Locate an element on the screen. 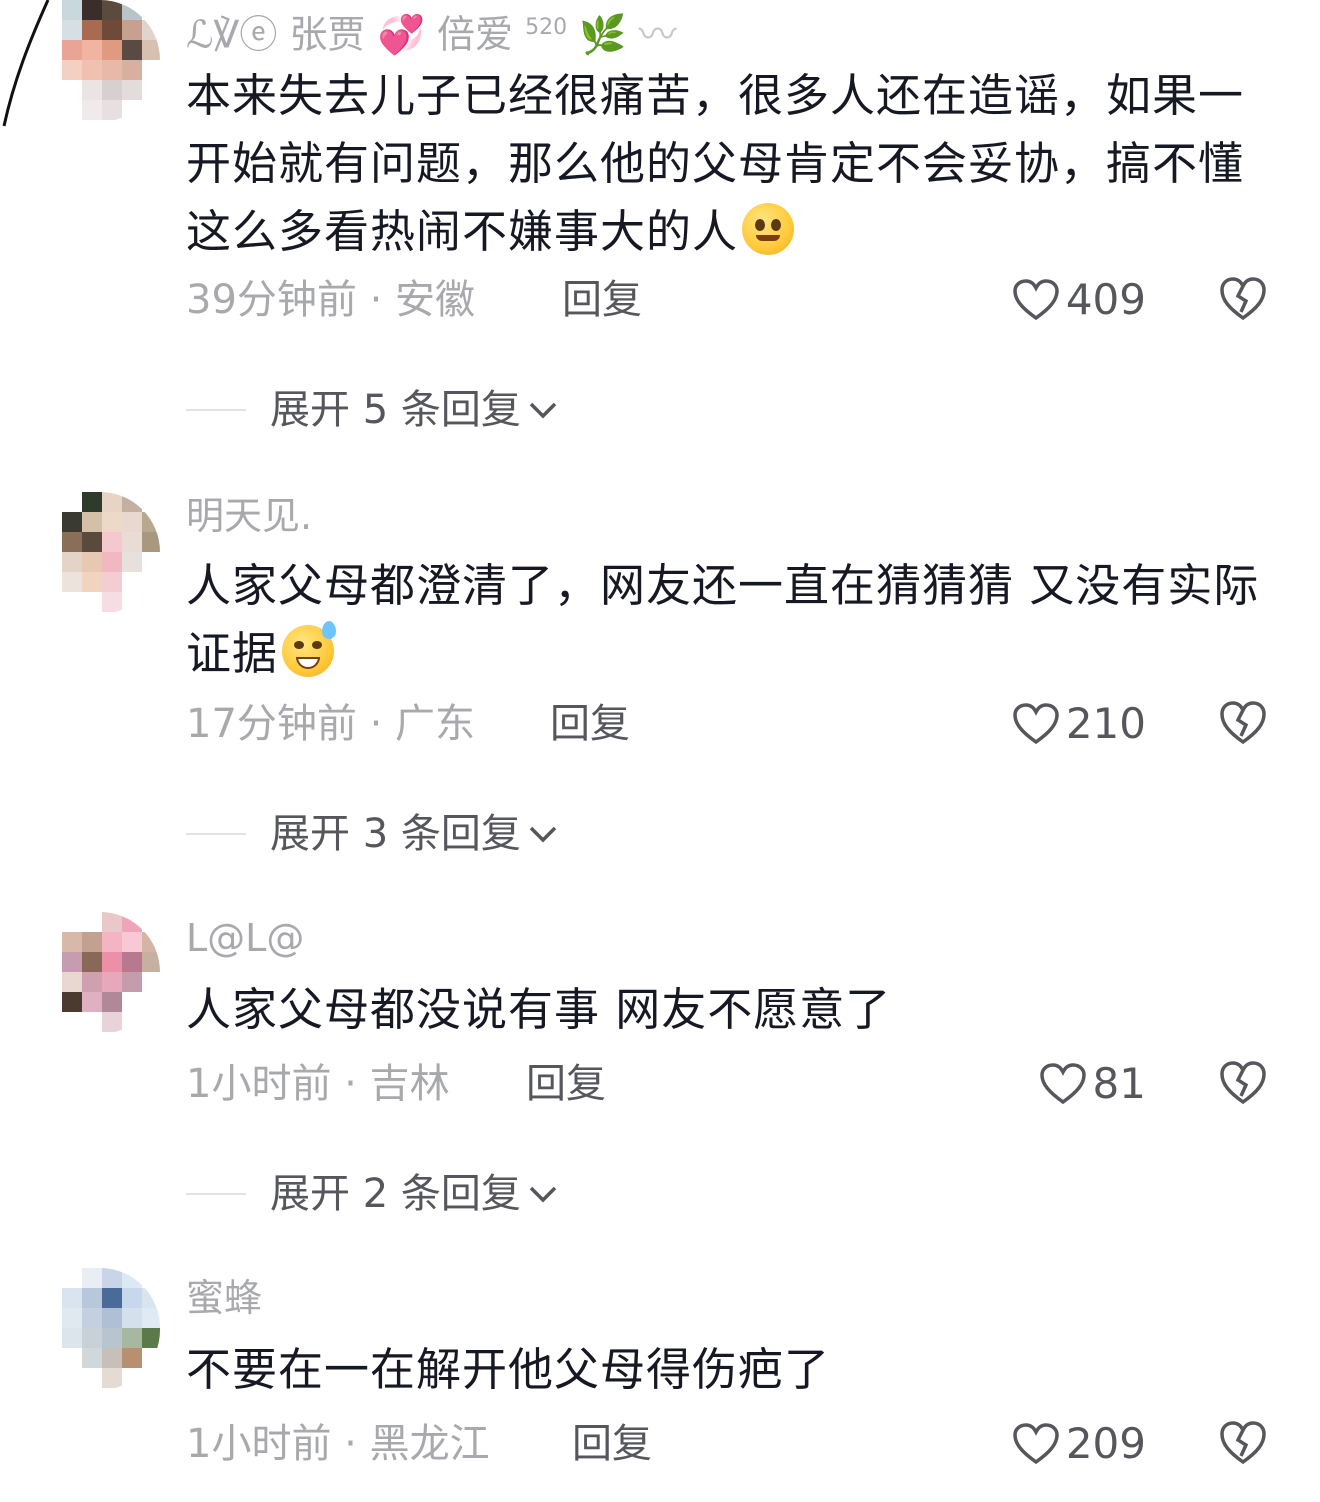 The height and width of the screenshot is (1502, 1320). grinning-sweat-emoji is located at coordinates (309, 649).